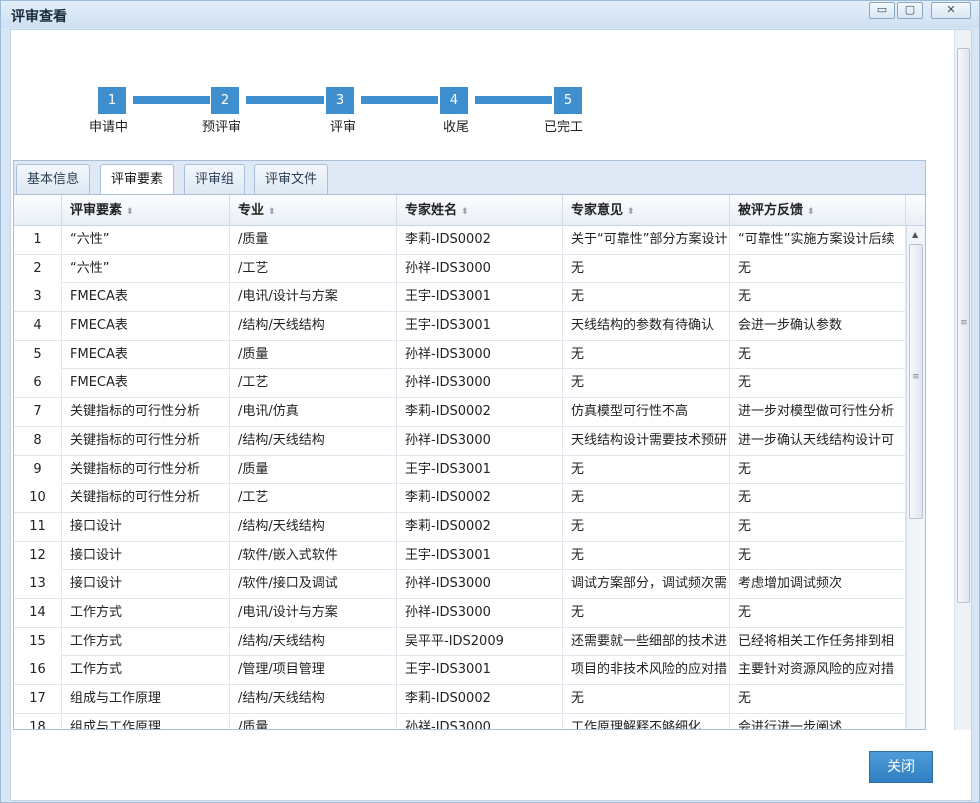  Describe the element at coordinates (818, 670) in the screenshot. I see `table-cell: 主要针对资源风险的应对措` at that location.